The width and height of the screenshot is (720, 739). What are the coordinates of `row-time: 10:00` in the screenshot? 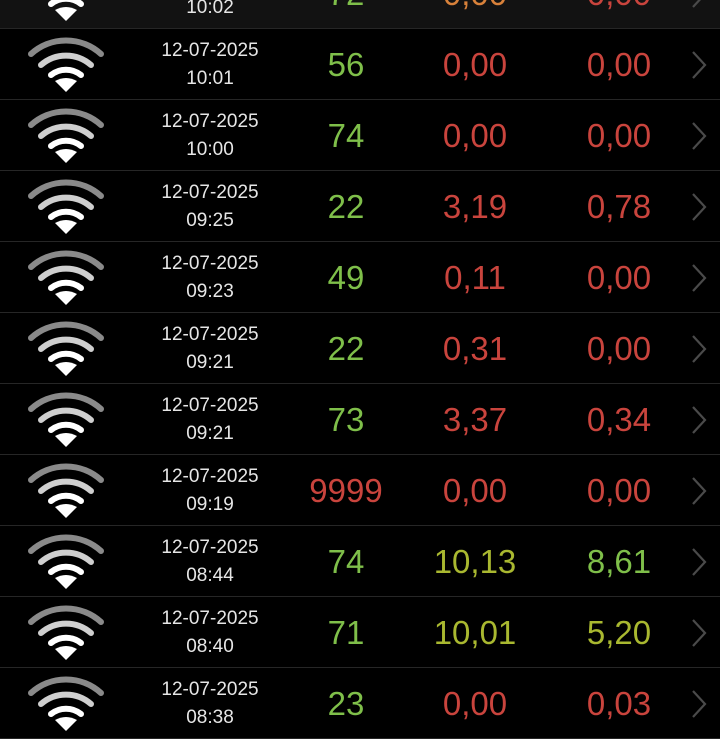 It's located at (210, 149).